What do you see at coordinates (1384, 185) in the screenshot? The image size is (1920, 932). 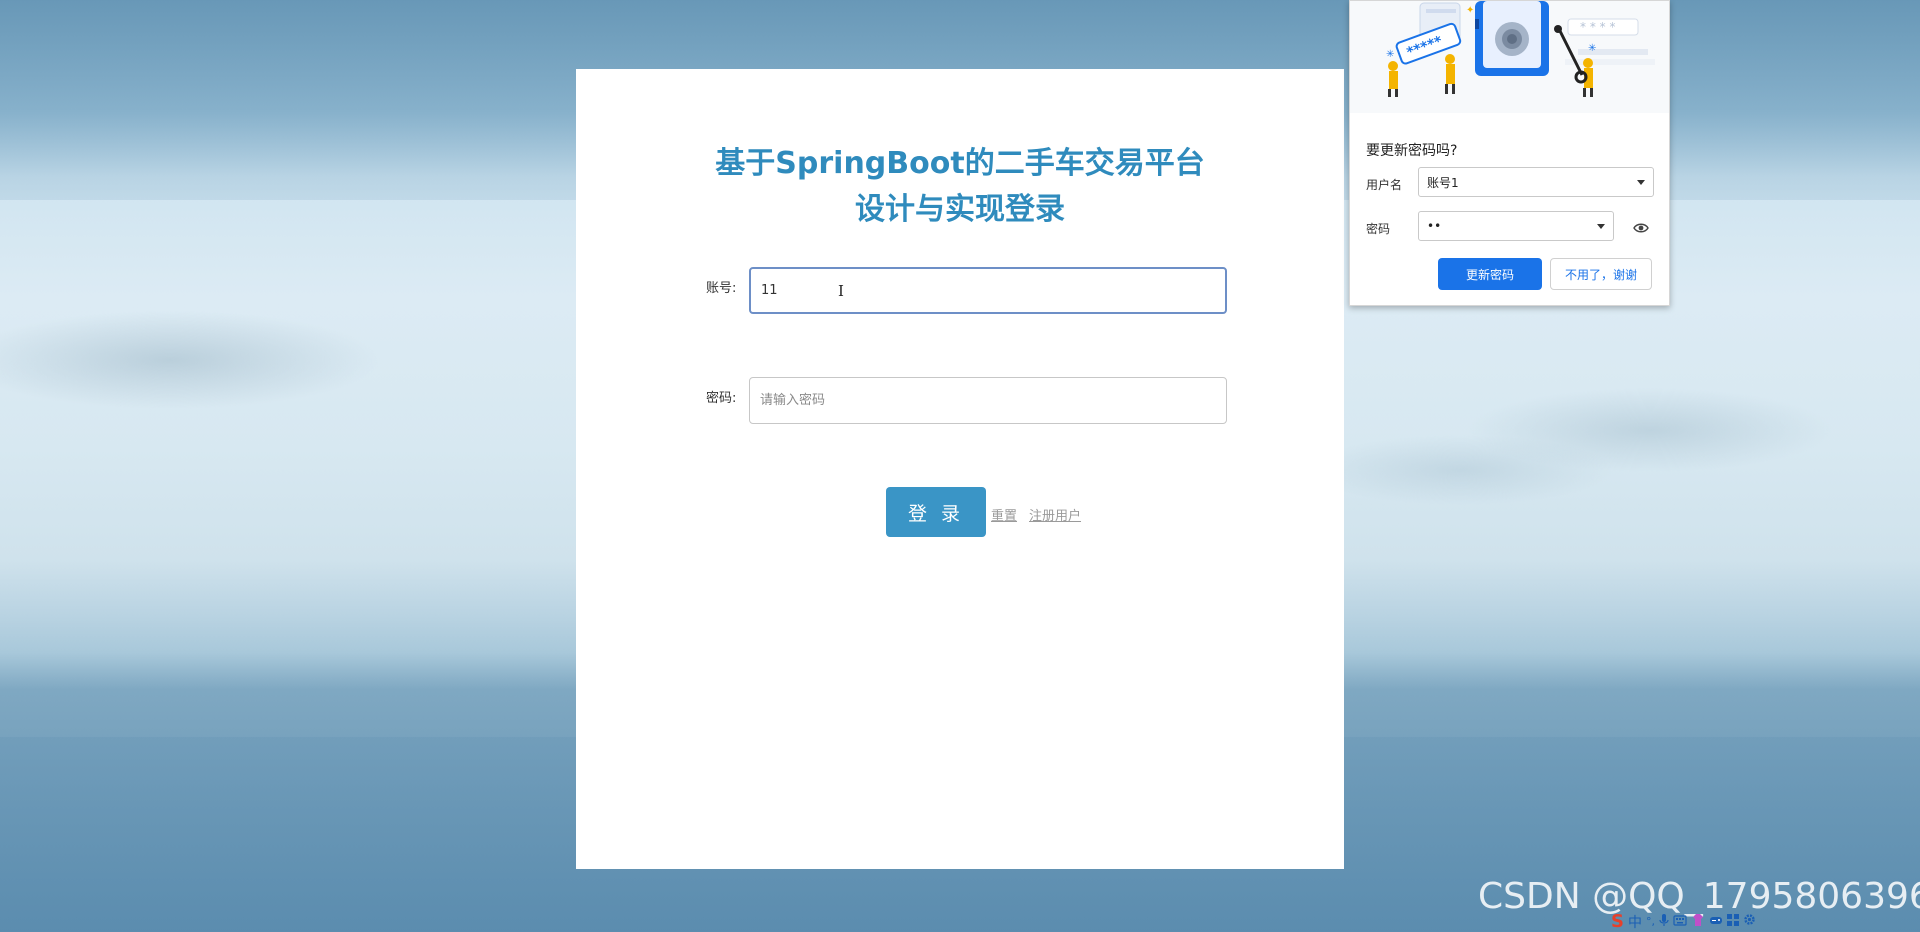 I see `username-label: 用户名` at bounding box center [1384, 185].